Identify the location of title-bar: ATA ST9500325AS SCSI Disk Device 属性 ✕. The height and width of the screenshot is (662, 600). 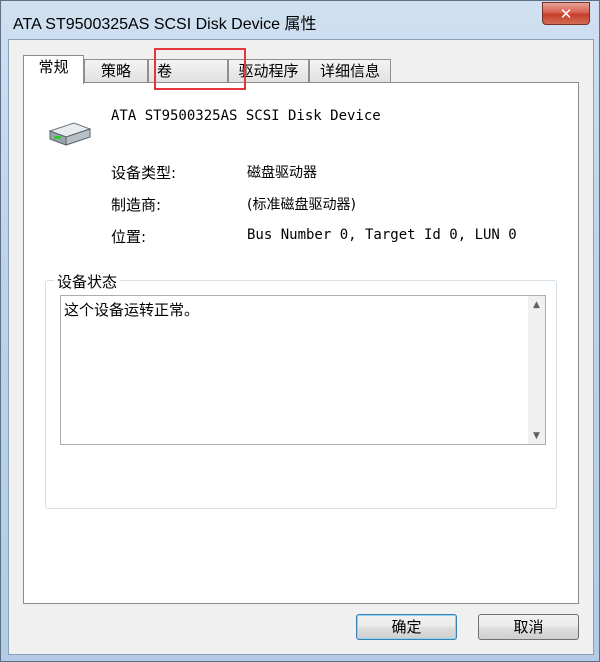
(300, 20).